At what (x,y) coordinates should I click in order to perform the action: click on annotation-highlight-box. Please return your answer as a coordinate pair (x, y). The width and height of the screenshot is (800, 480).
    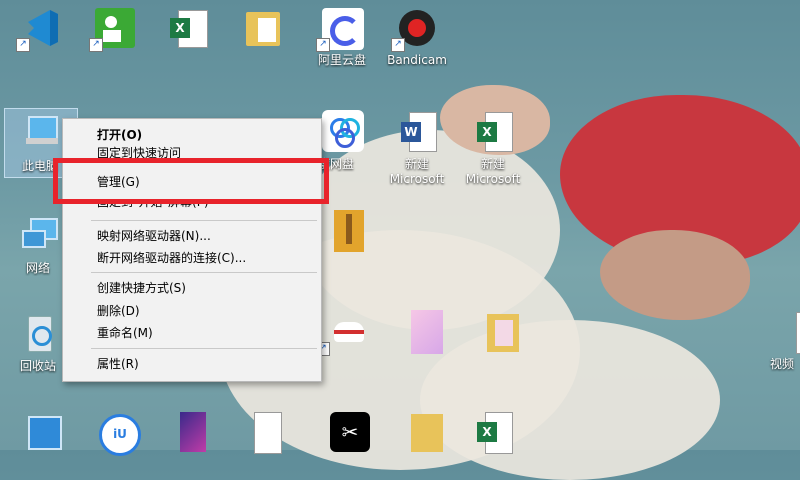
    Looking at the image, I should click on (191, 181).